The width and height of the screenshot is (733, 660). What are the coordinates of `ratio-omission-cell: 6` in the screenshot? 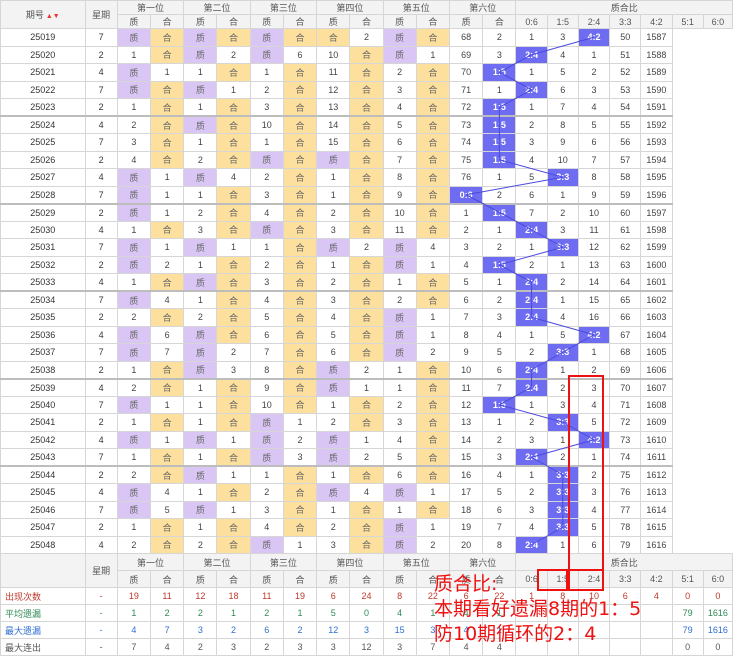 It's located at (531, 194).